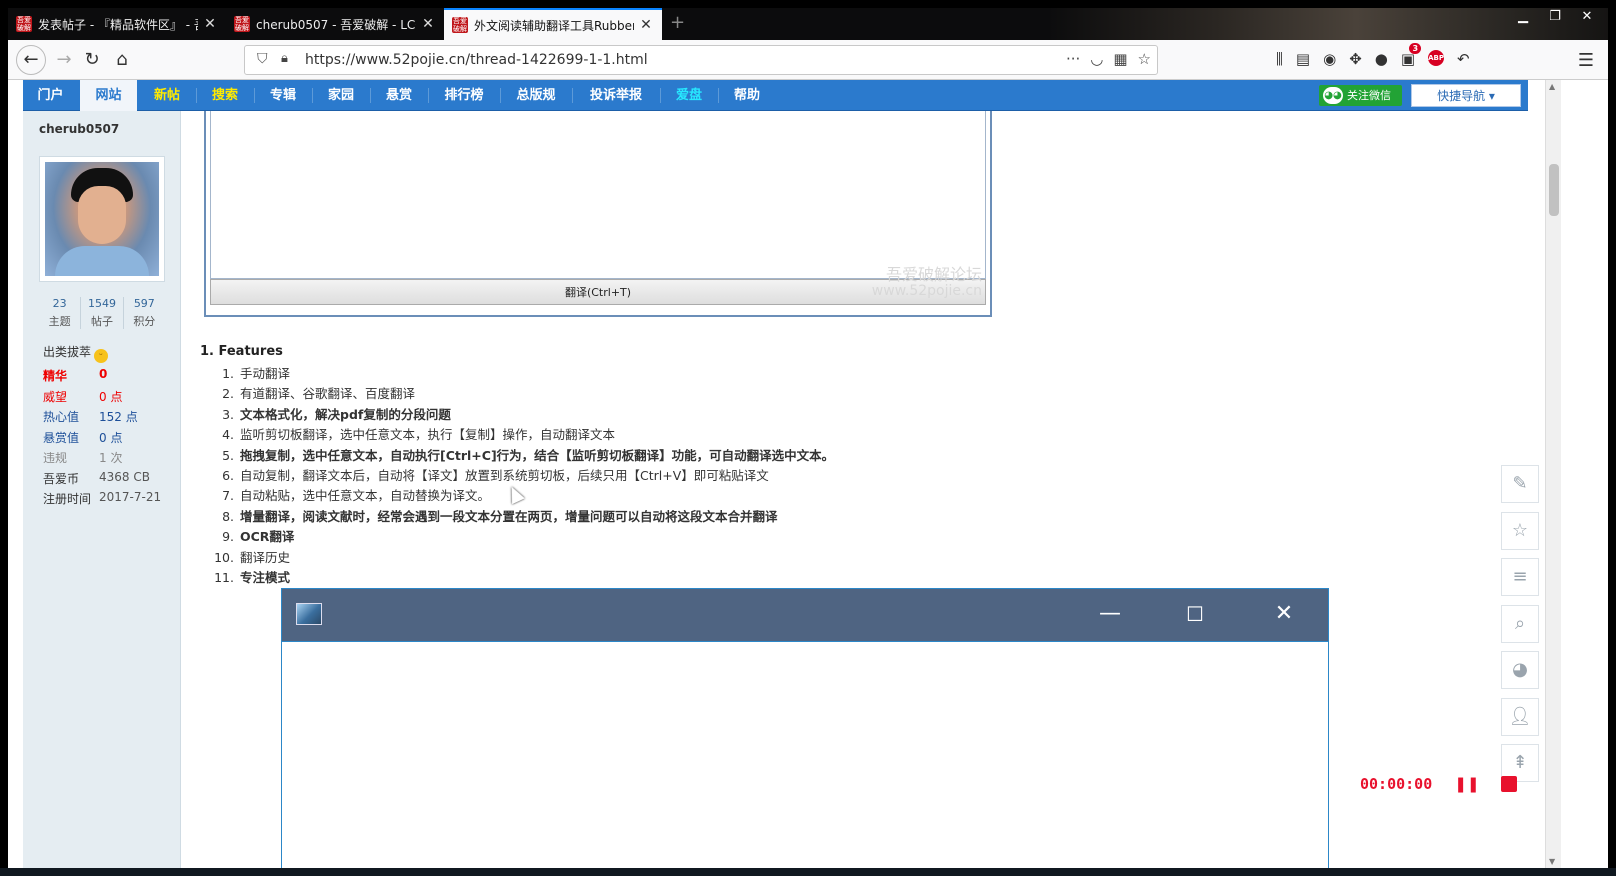 The image size is (1616, 876). I want to click on app-close-icon: ✕, so click(1284, 614).